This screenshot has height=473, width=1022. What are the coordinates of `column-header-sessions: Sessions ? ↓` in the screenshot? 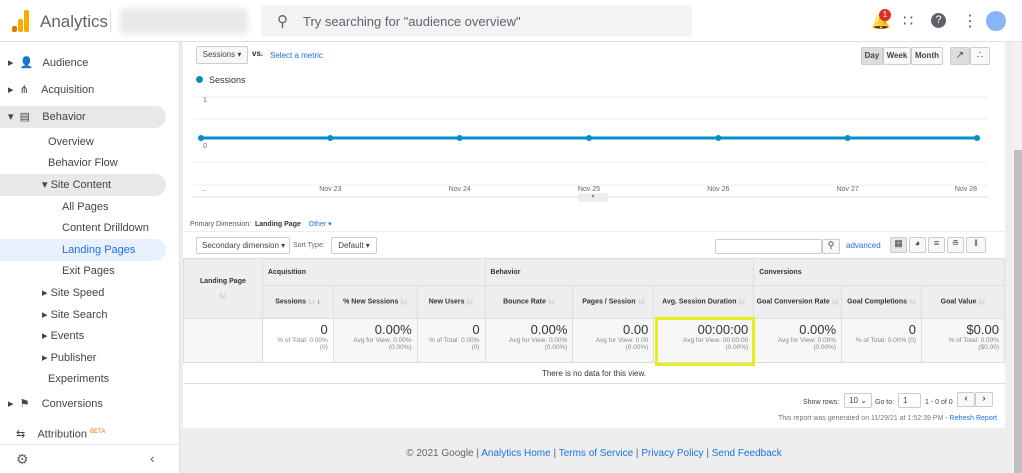 It's located at (297, 302).